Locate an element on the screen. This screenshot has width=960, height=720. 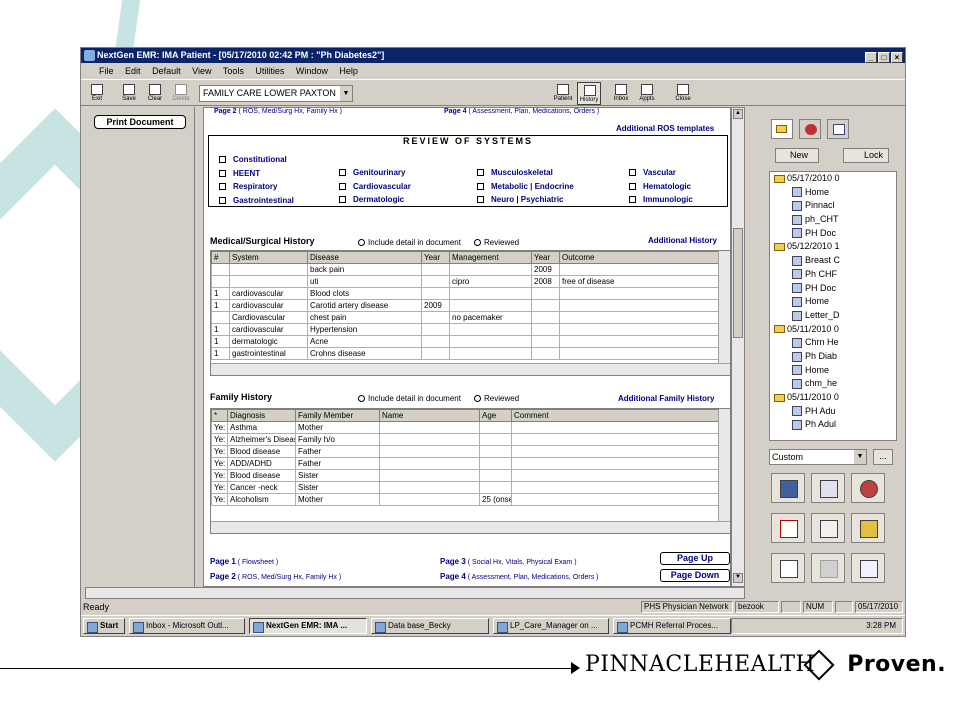
template-select: FAMILY CARE LOWER PAXTON ▼ is located at coordinates (276, 93).